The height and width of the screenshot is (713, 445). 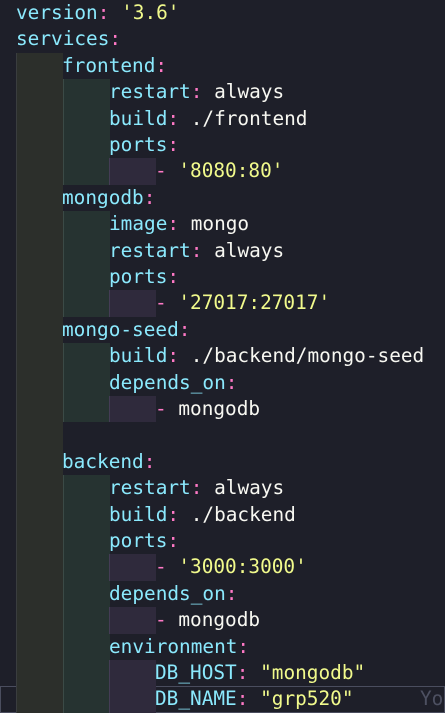 What do you see at coordinates (196, 672) in the screenshot?
I see `code-token: DB_HOST` at bounding box center [196, 672].